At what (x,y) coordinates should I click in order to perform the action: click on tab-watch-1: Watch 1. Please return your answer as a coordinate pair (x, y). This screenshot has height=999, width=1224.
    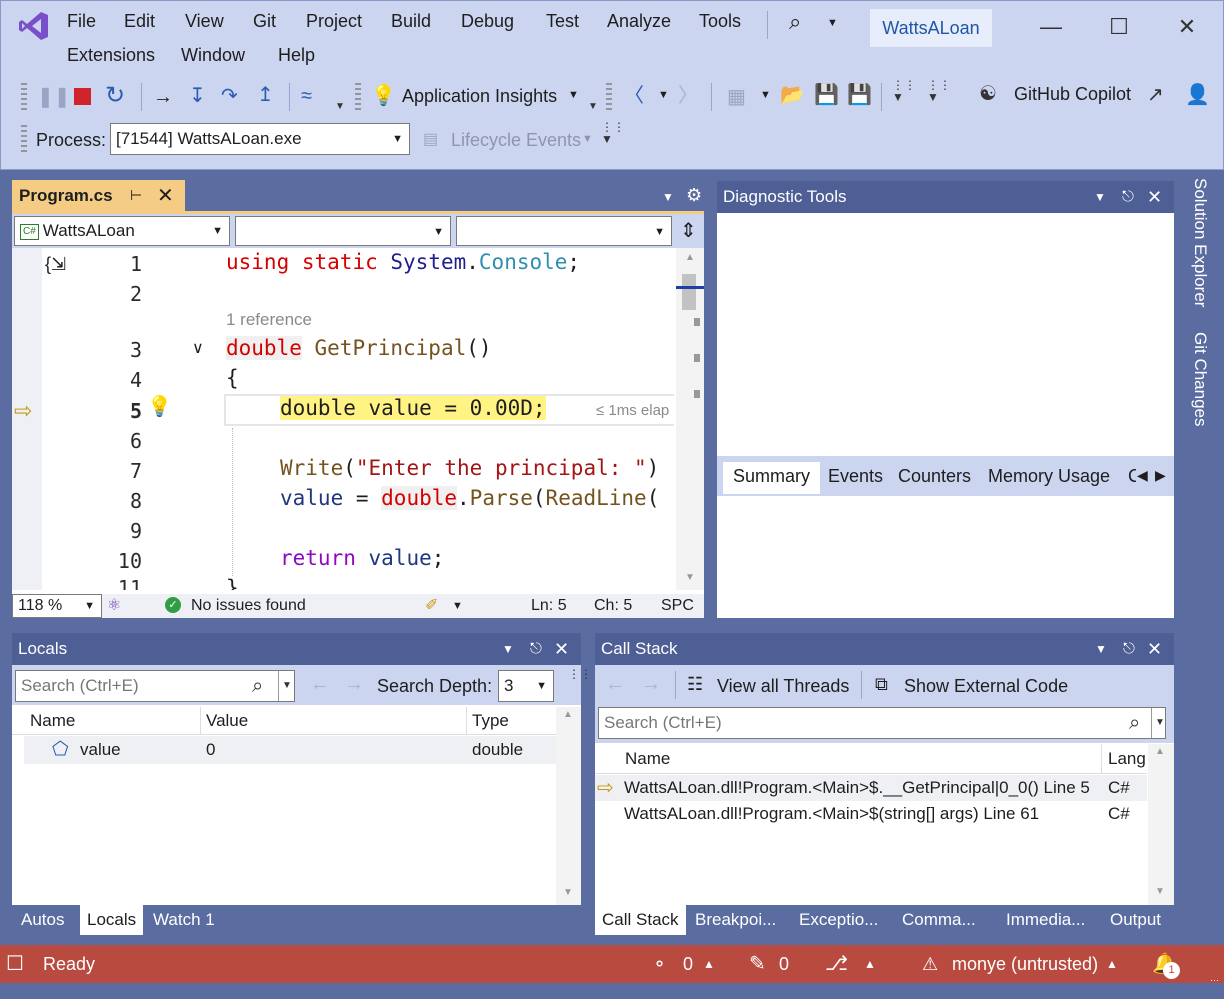
    Looking at the image, I should click on (184, 920).